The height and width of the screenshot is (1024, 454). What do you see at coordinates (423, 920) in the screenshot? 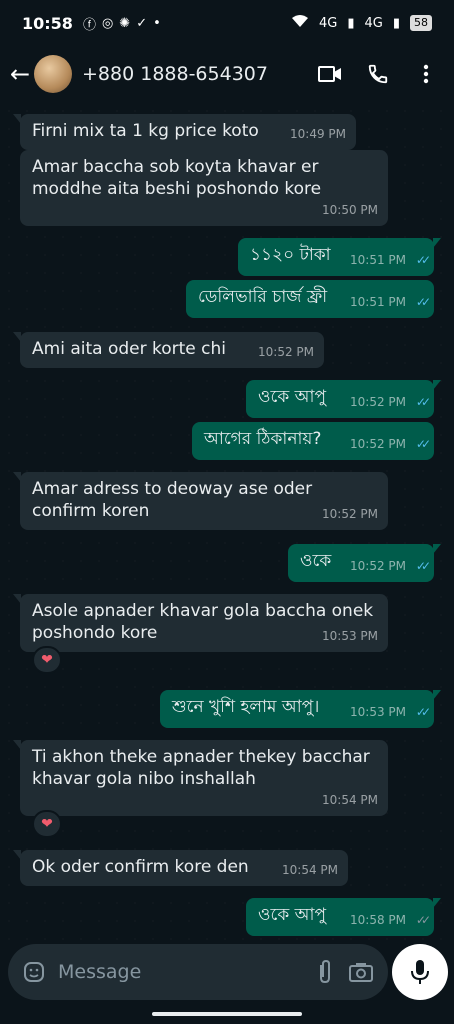
I see `delivered-ticks-icon: ✓✓` at bounding box center [423, 920].